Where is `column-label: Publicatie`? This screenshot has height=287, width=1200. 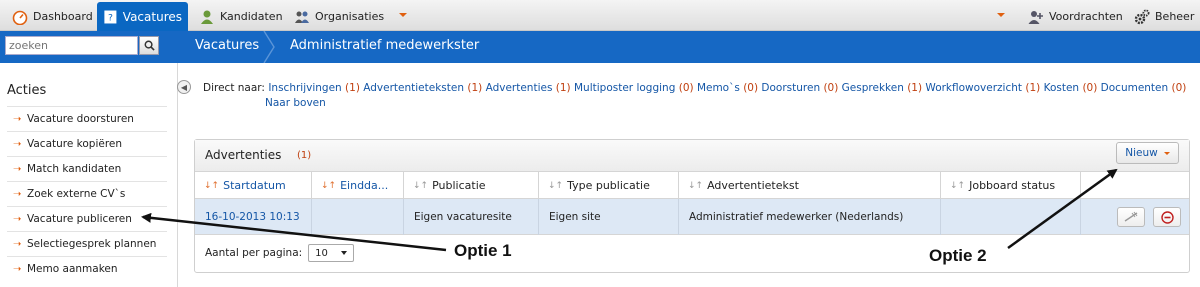 column-label: Publicatie is located at coordinates (459, 185).